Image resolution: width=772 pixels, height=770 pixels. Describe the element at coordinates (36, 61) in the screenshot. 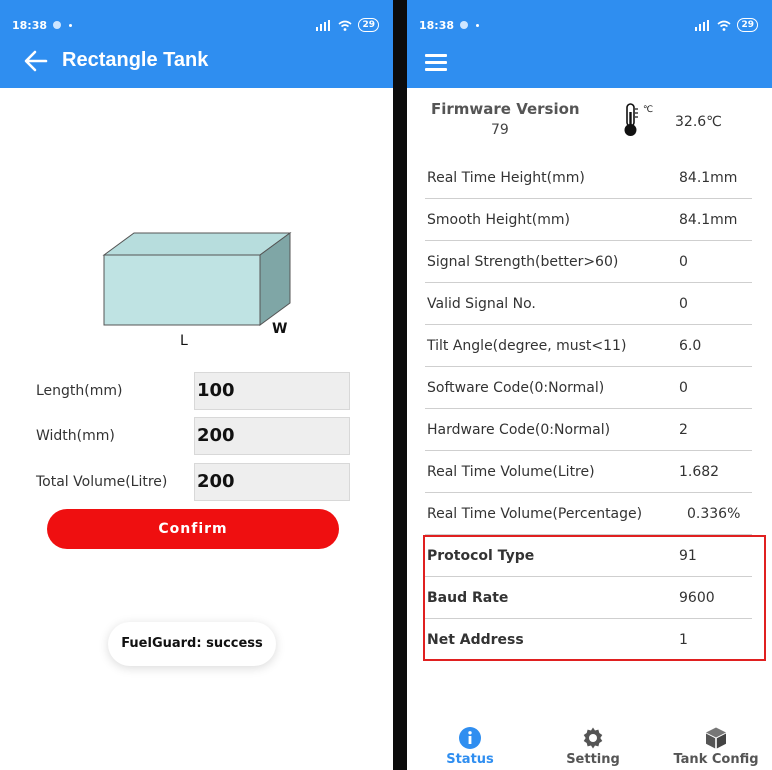

I see `back-arrow-icon` at that location.